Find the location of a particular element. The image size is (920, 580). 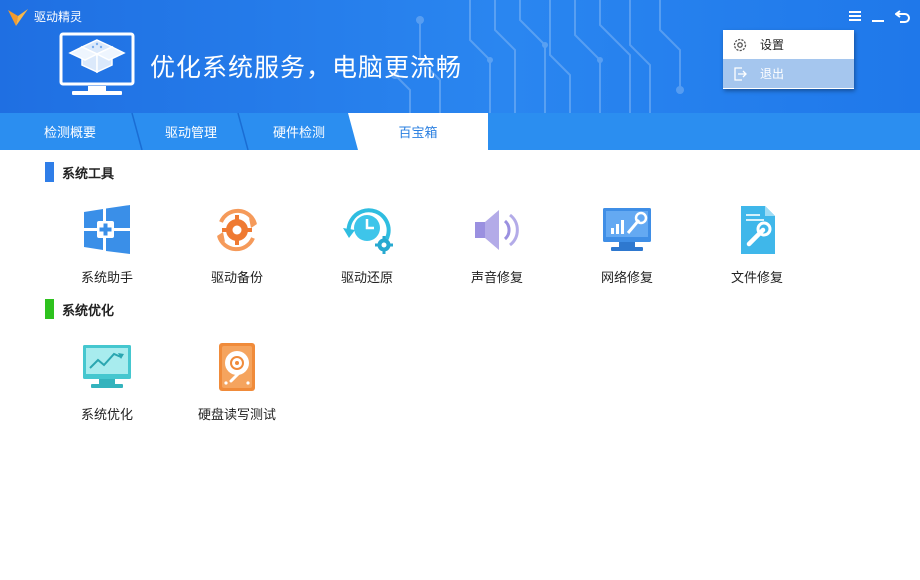

tab-driver-management: 驱动管理 is located at coordinates (191, 131).